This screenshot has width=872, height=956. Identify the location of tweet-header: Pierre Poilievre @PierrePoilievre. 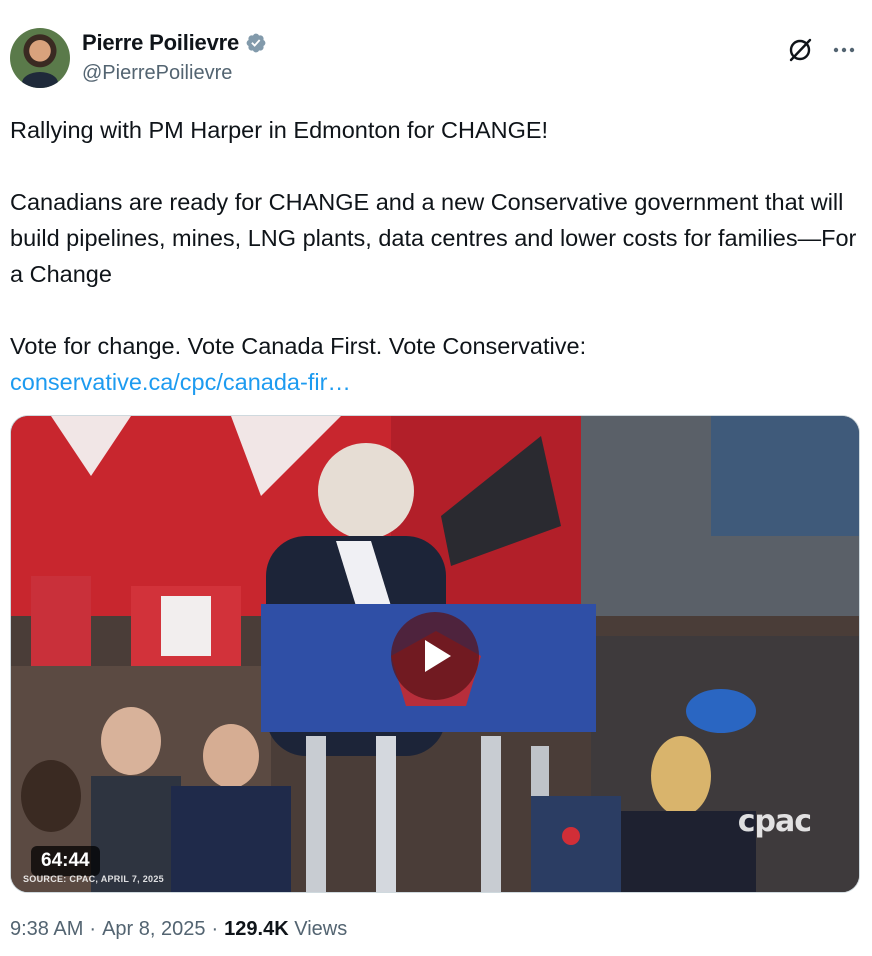
(436, 59).